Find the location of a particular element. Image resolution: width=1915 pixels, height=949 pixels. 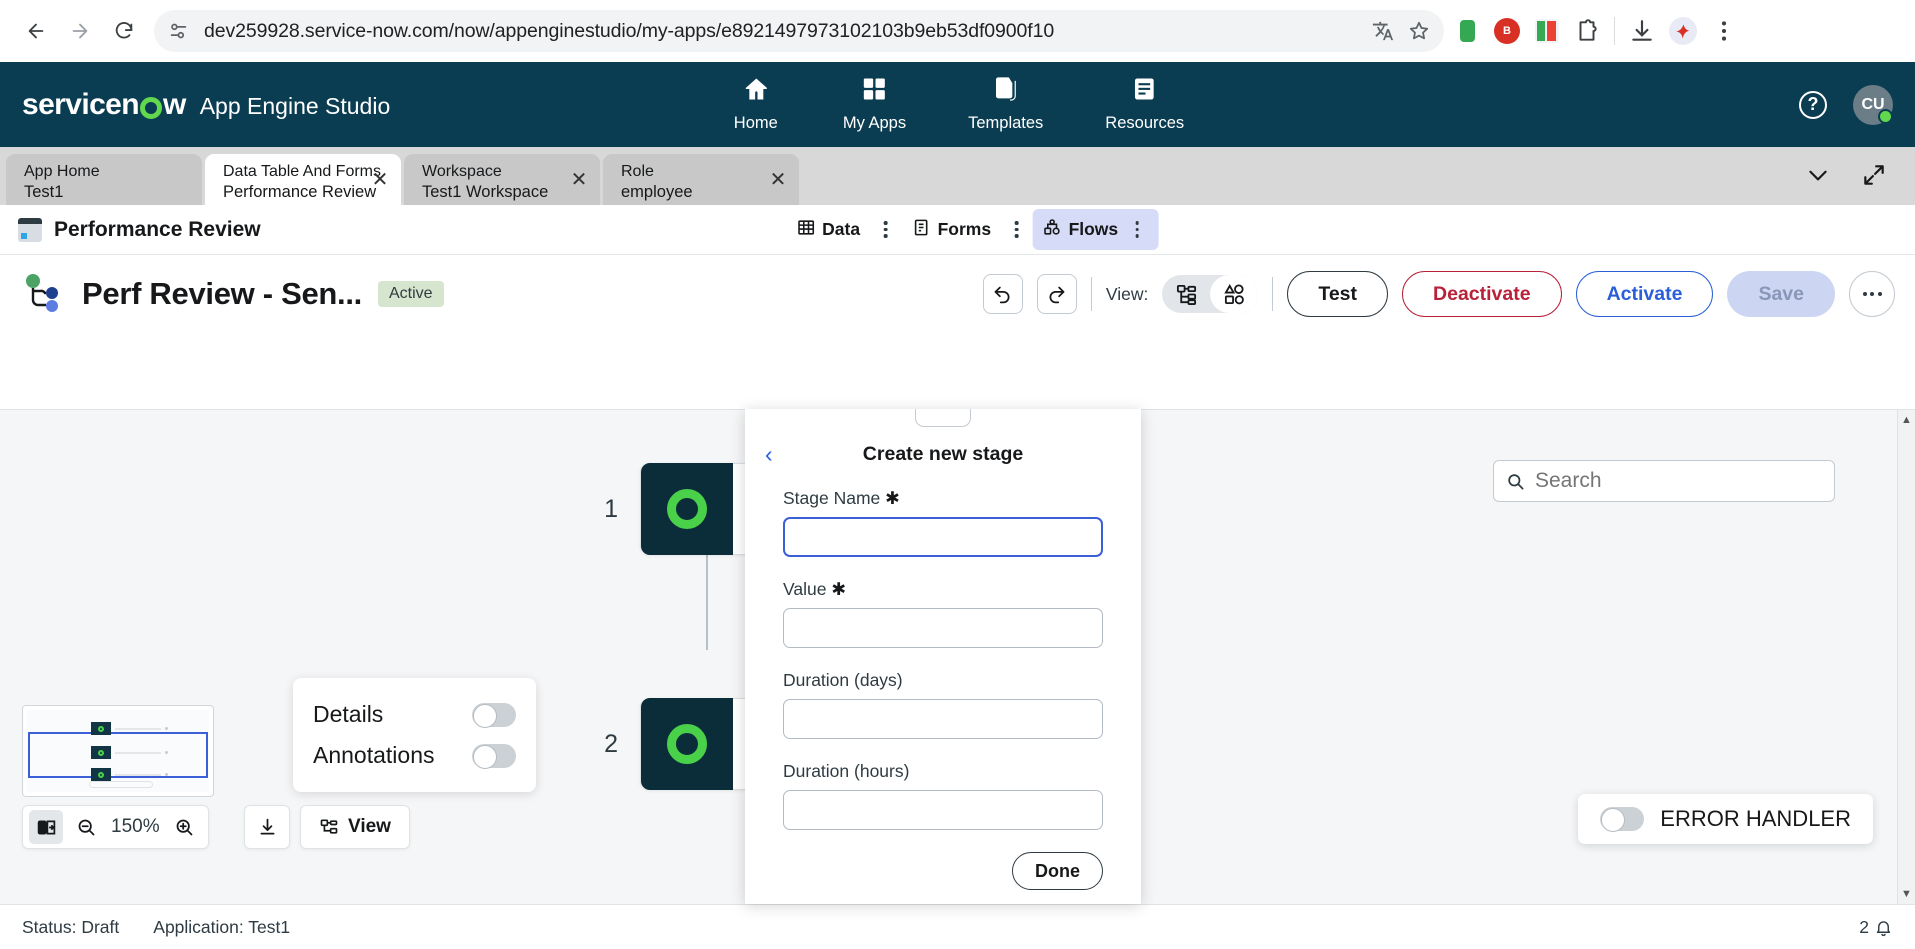

view-mode-tree is located at coordinates (1186, 294).